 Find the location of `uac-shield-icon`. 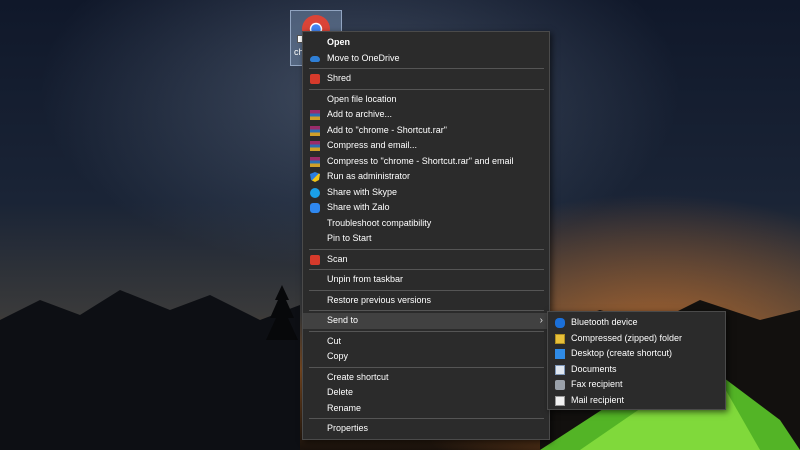

uac-shield-icon is located at coordinates (315, 177).